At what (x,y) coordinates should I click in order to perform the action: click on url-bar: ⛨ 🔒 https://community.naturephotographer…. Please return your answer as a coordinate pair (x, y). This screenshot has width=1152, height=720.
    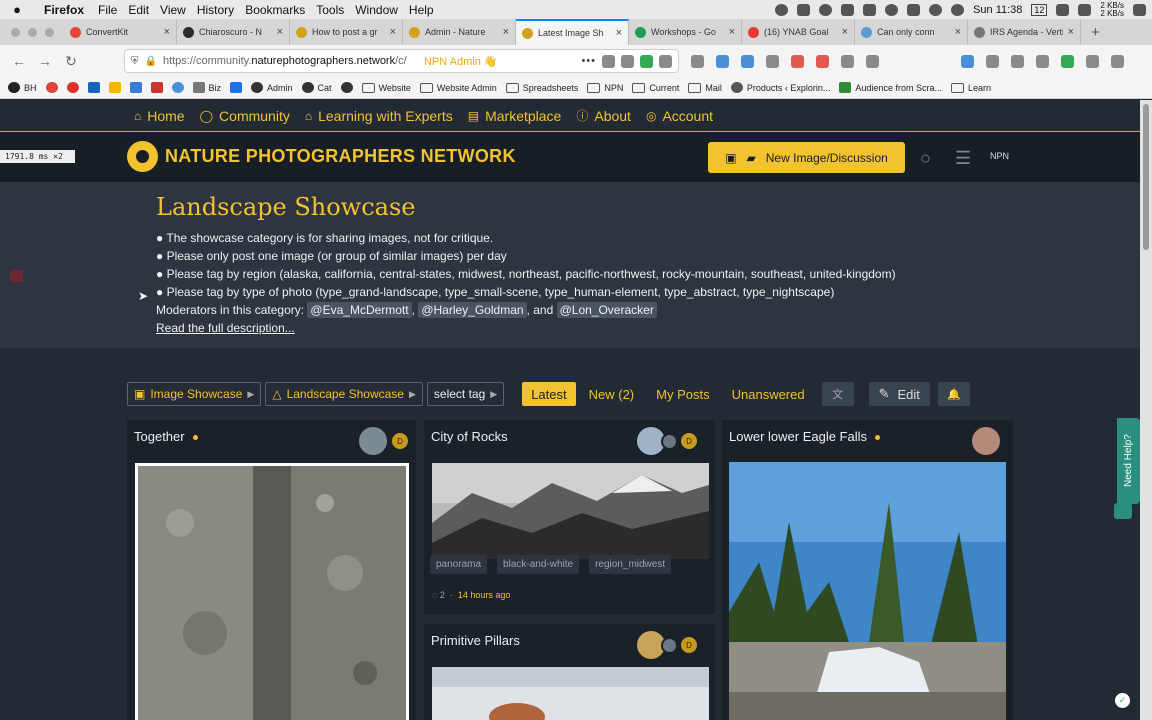
    Looking at the image, I should click on (401, 61).